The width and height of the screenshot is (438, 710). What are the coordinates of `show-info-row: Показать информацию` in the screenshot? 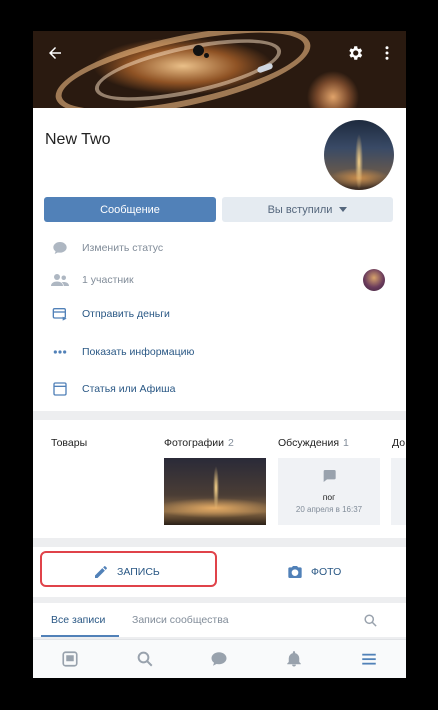 It's located at (219, 352).